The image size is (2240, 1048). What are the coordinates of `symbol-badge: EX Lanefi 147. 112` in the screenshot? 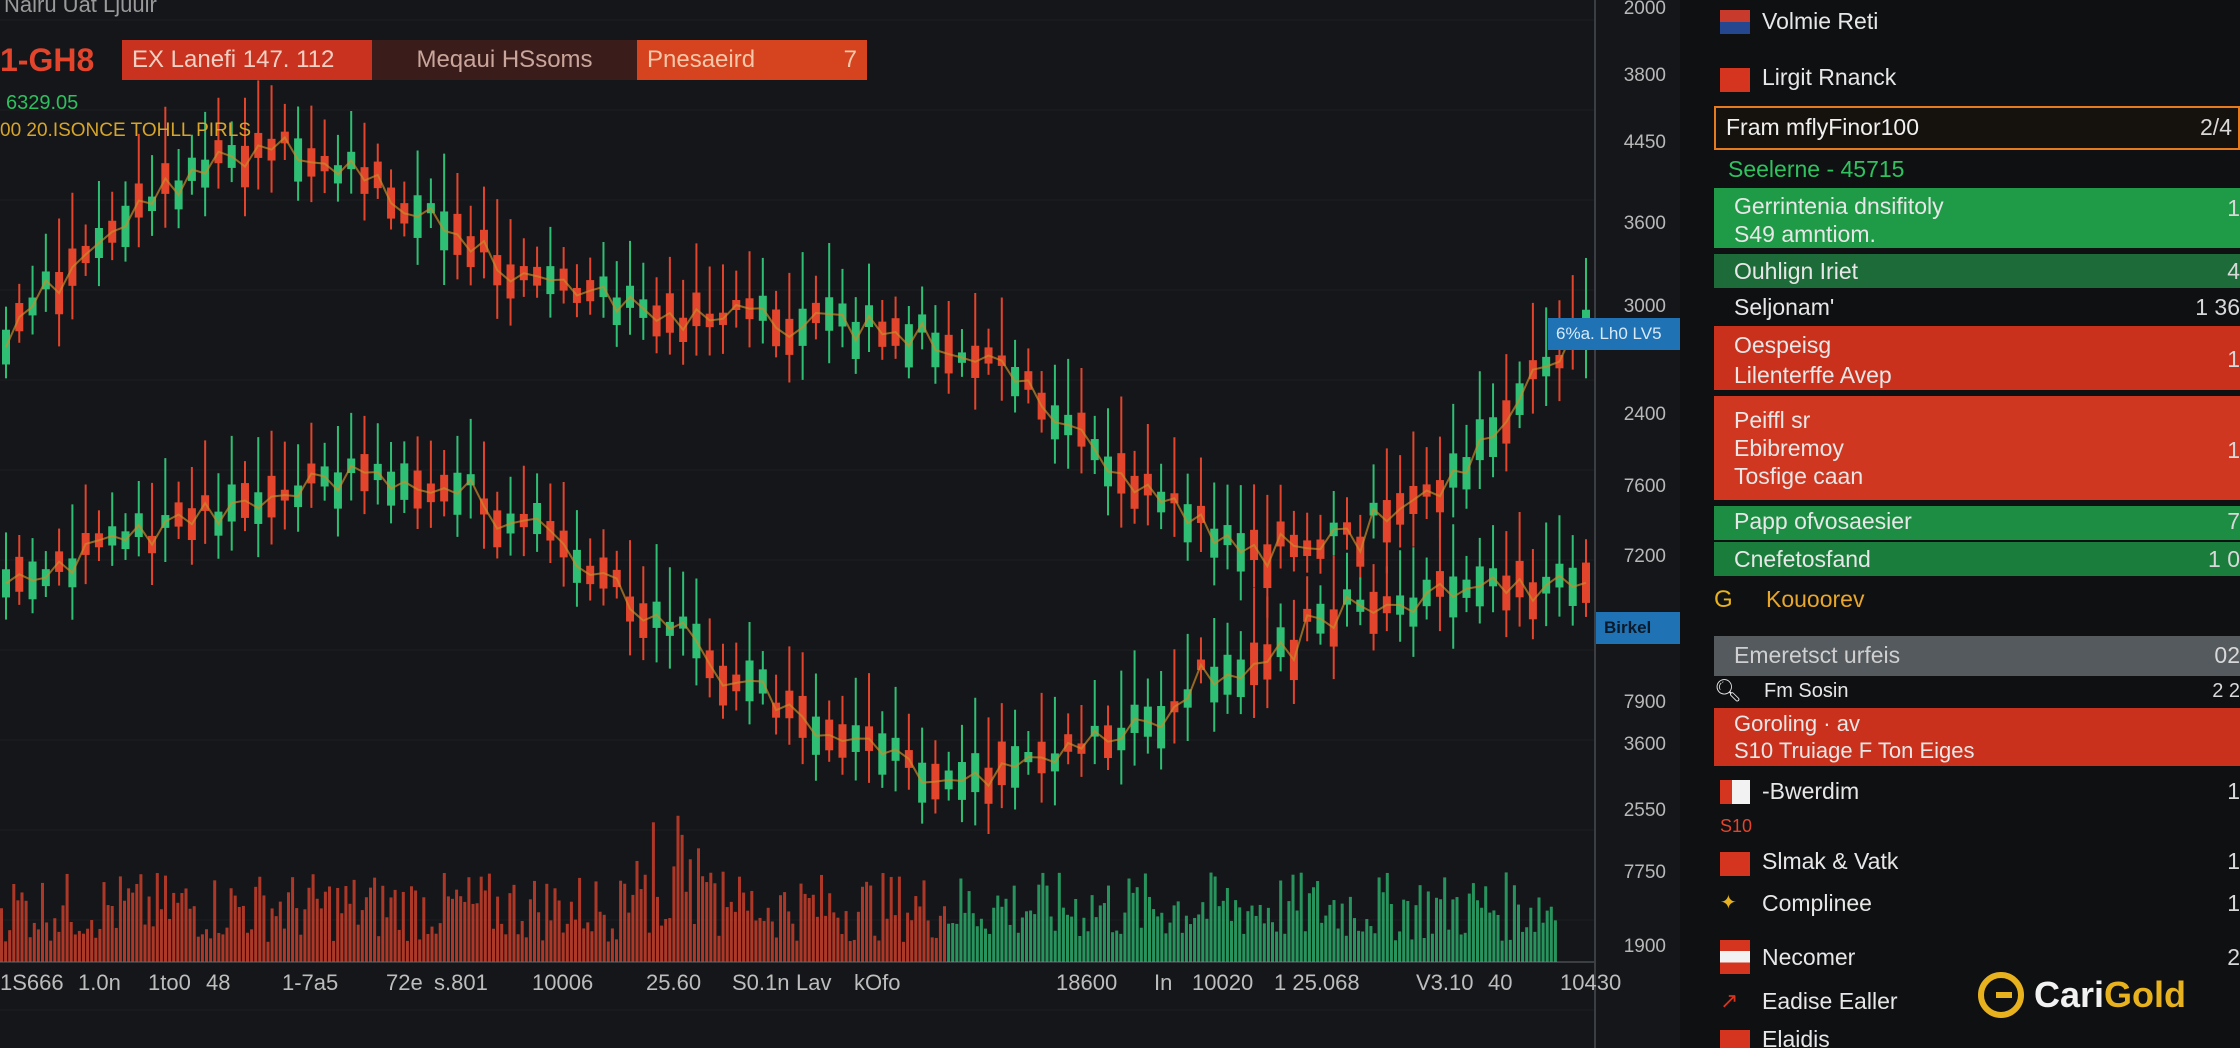 It's located at (247, 60).